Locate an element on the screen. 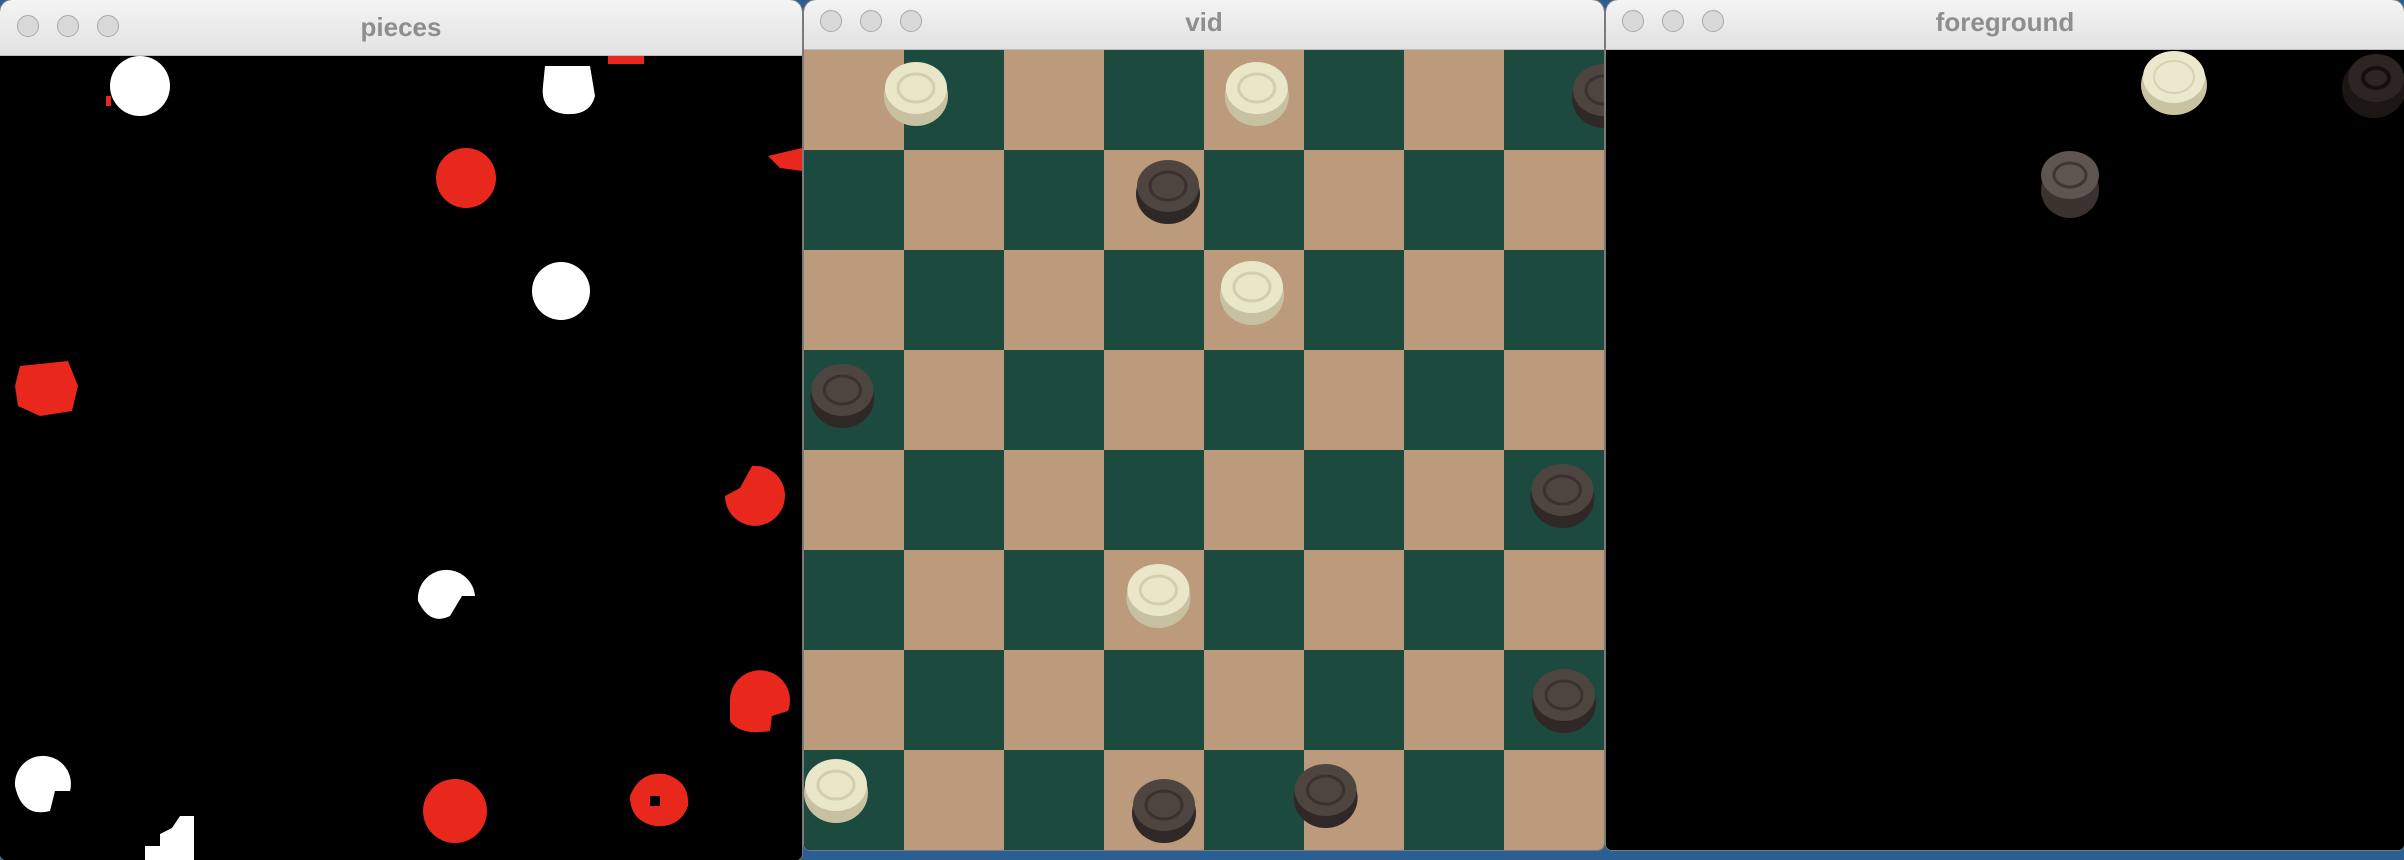 This screenshot has width=2404, height=860. window-title: foreground is located at coordinates (2005, 22).